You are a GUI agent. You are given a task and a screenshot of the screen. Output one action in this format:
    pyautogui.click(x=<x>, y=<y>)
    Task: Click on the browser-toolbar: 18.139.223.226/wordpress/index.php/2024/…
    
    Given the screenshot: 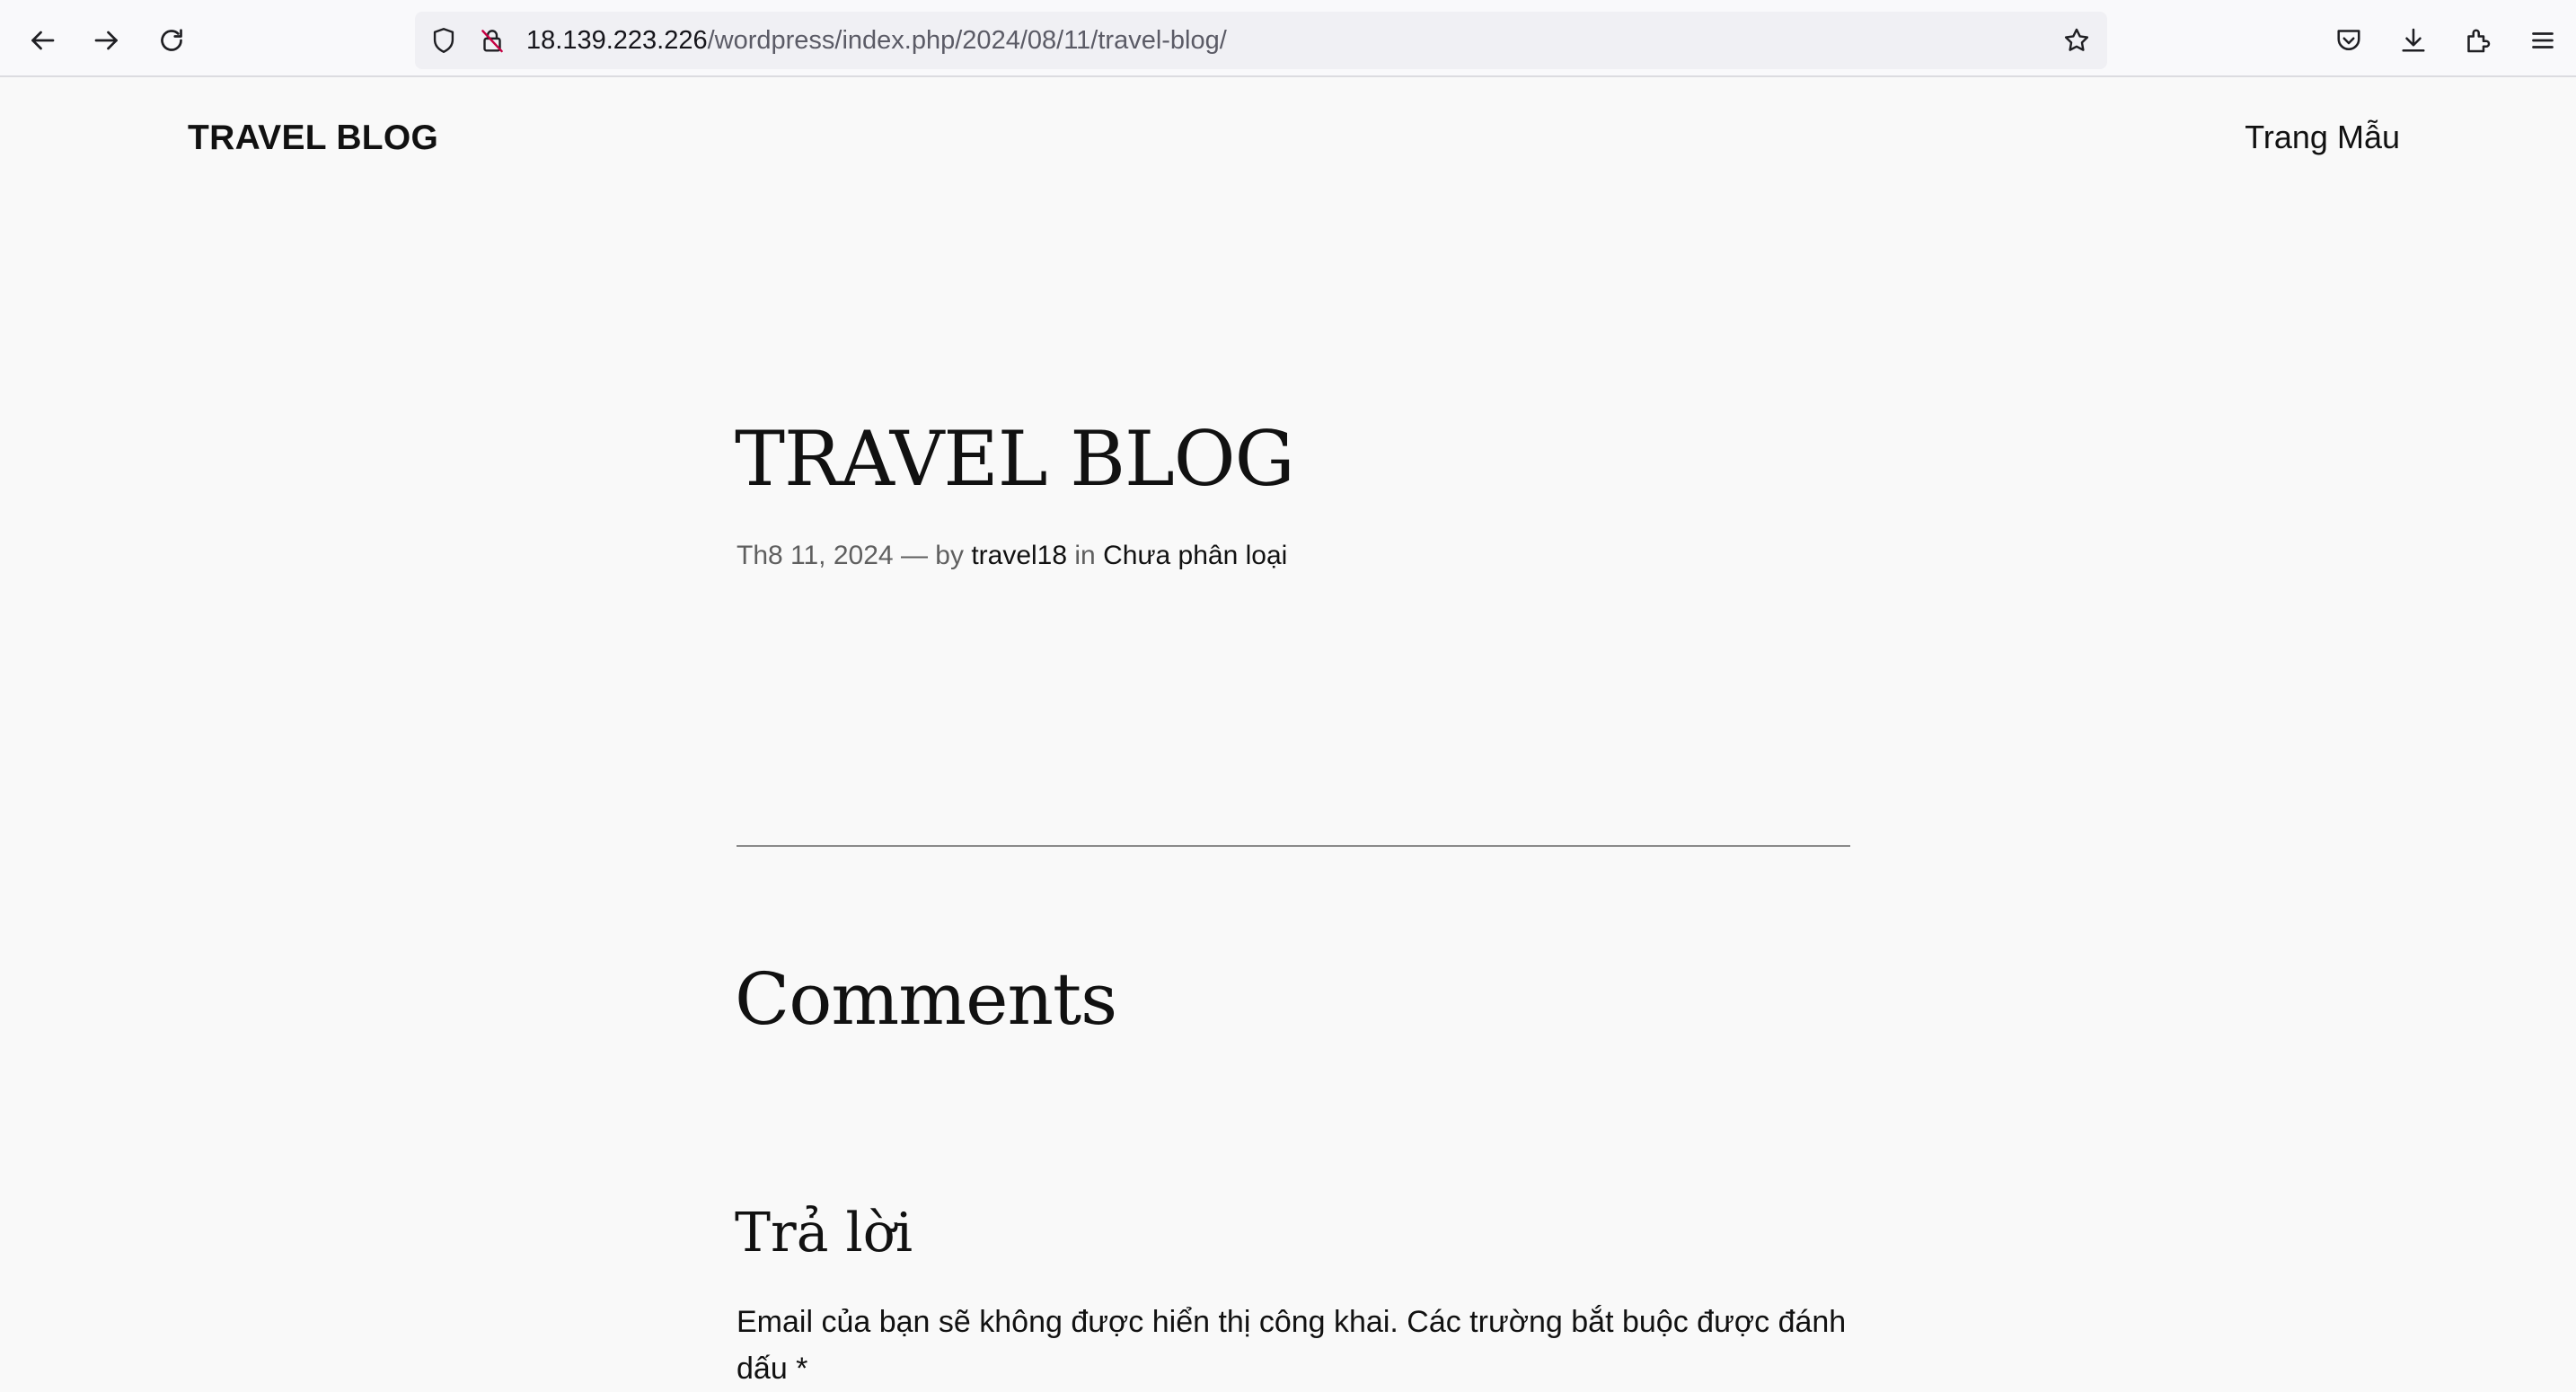 What is the action you would take?
    pyautogui.click(x=1288, y=38)
    